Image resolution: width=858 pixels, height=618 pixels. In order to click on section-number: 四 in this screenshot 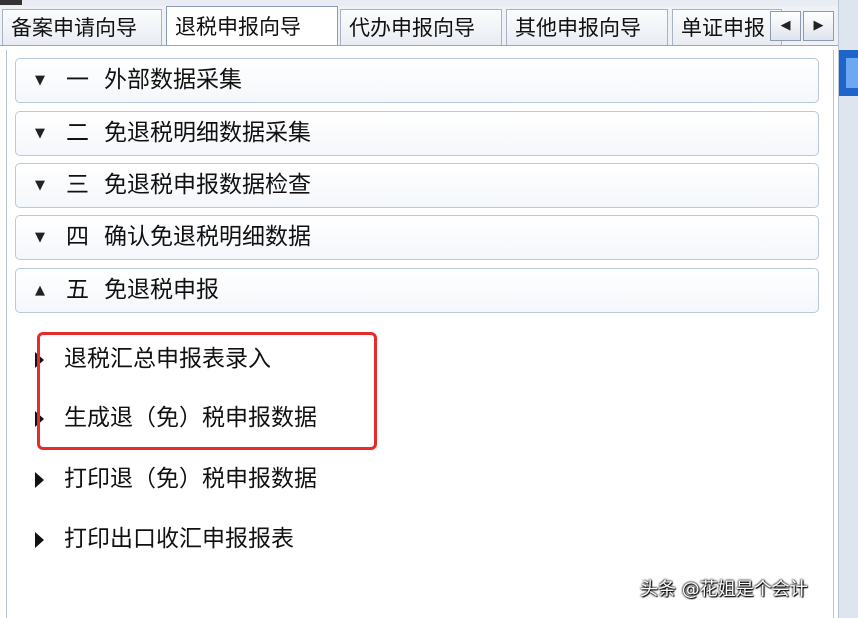, I will do `click(77, 237)`.